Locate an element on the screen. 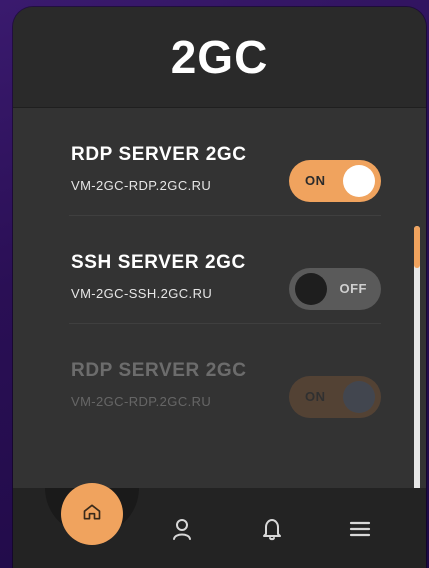 This screenshot has width=429, height=568. nav-home-button is located at coordinates (92, 514).